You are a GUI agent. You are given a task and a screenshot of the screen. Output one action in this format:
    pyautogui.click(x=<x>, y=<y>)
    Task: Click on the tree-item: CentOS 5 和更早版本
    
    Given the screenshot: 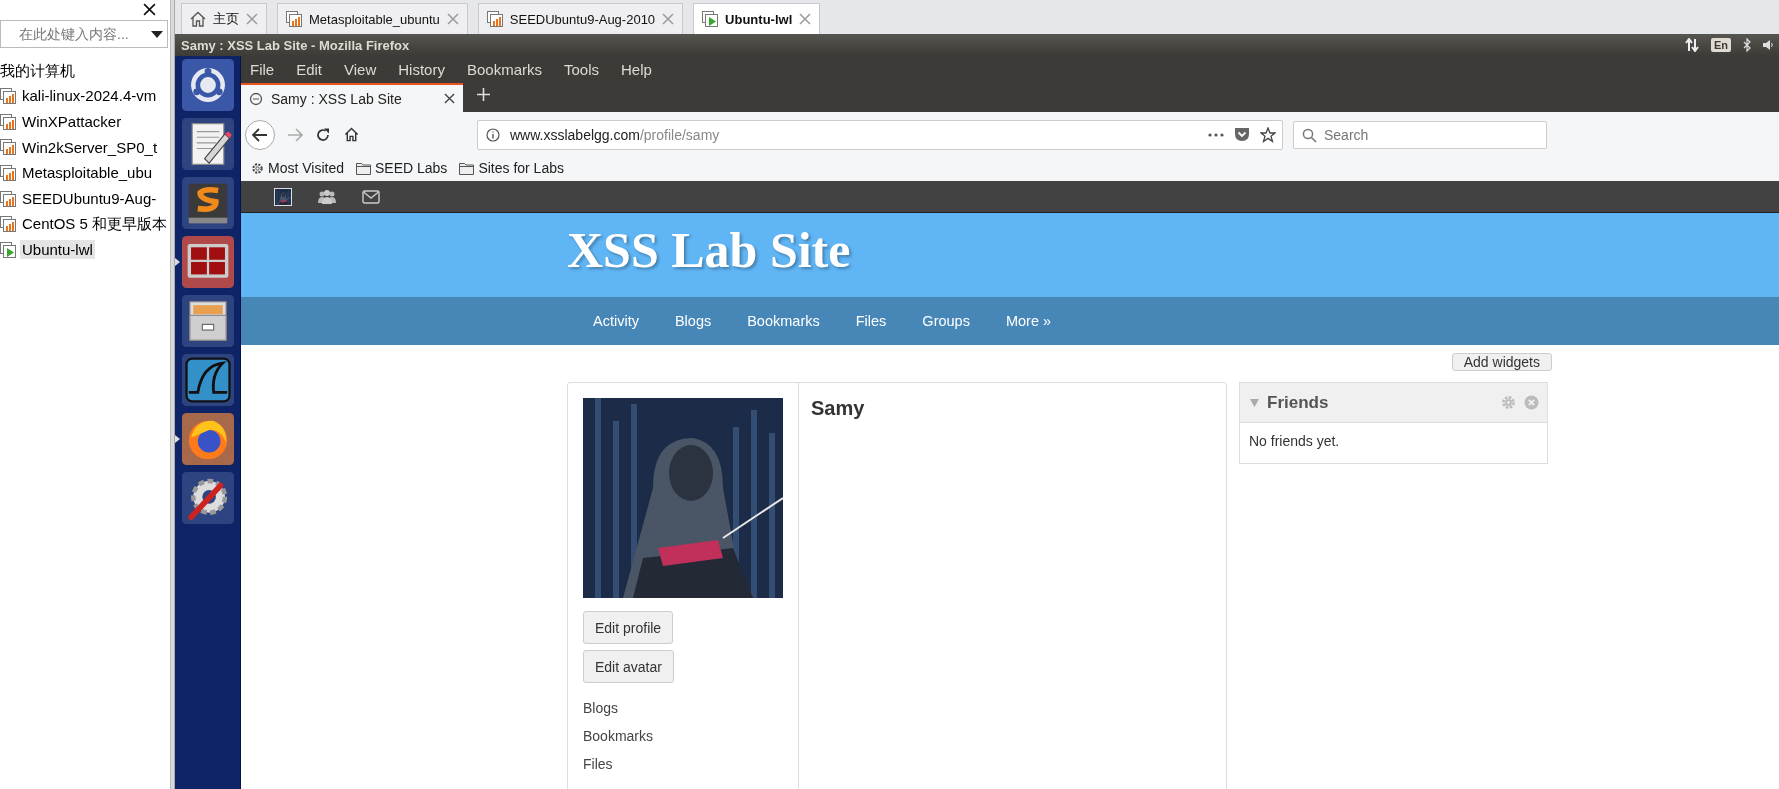 What is the action you would take?
    pyautogui.click(x=95, y=224)
    